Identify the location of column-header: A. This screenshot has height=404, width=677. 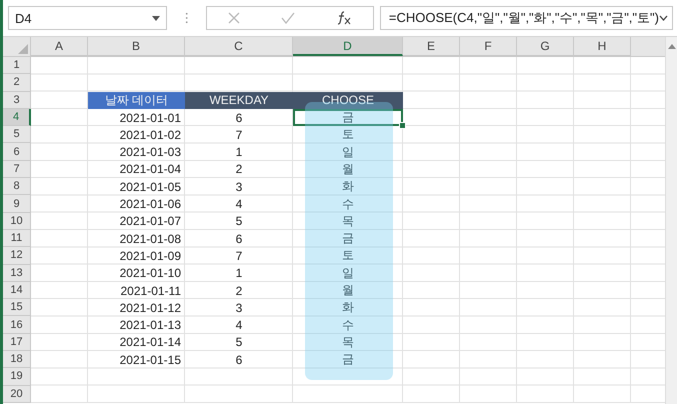
(59, 46).